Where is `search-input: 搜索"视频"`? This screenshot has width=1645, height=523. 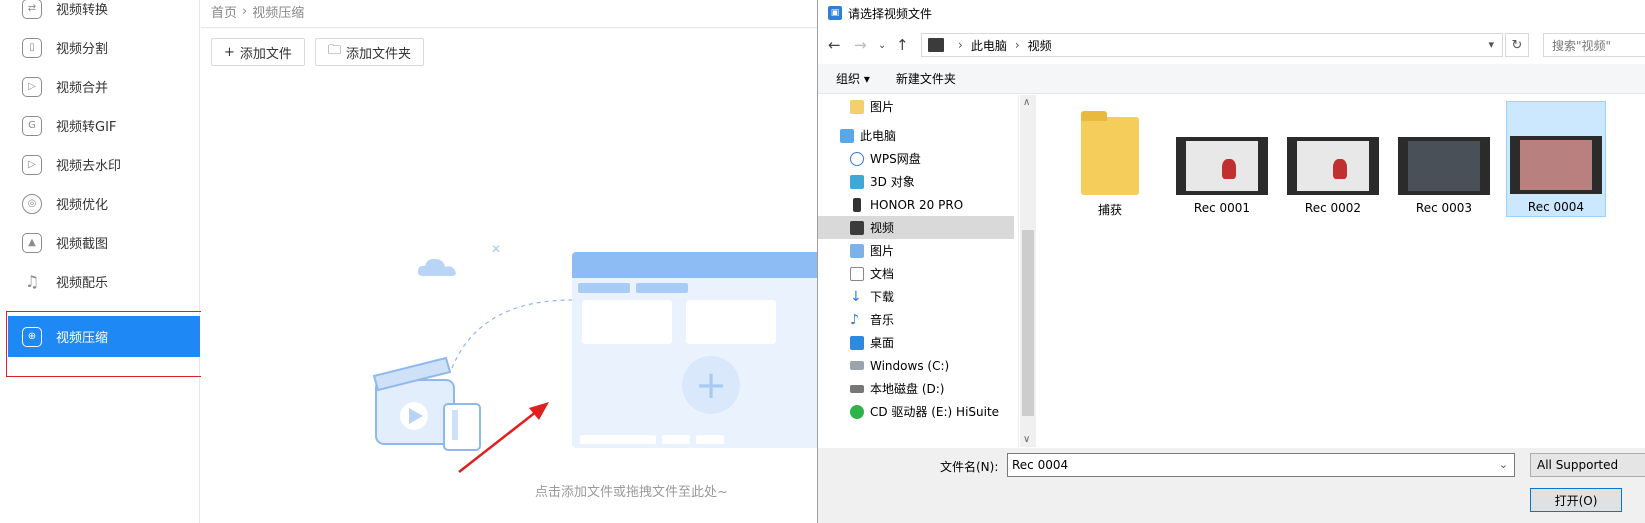 search-input: 搜索"视频" is located at coordinates (1594, 45).